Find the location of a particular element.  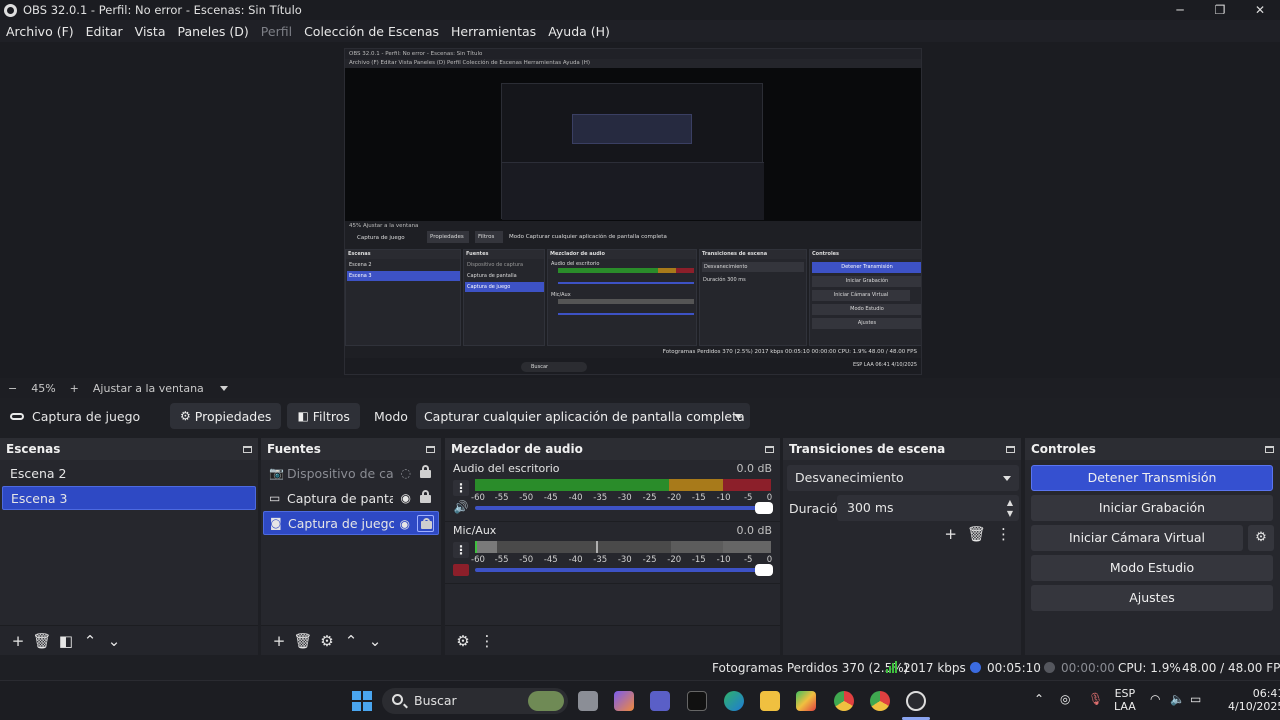

chrome-profile-icon is located at coordinates (880, 701).